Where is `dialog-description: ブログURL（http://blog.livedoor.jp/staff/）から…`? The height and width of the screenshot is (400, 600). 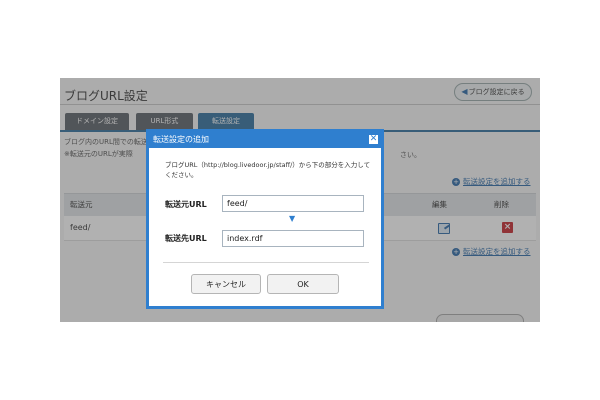
dialog-description: ブログURL（http://blog.livedoor.jp/staff/）から… is located at coordinates (268, 170).